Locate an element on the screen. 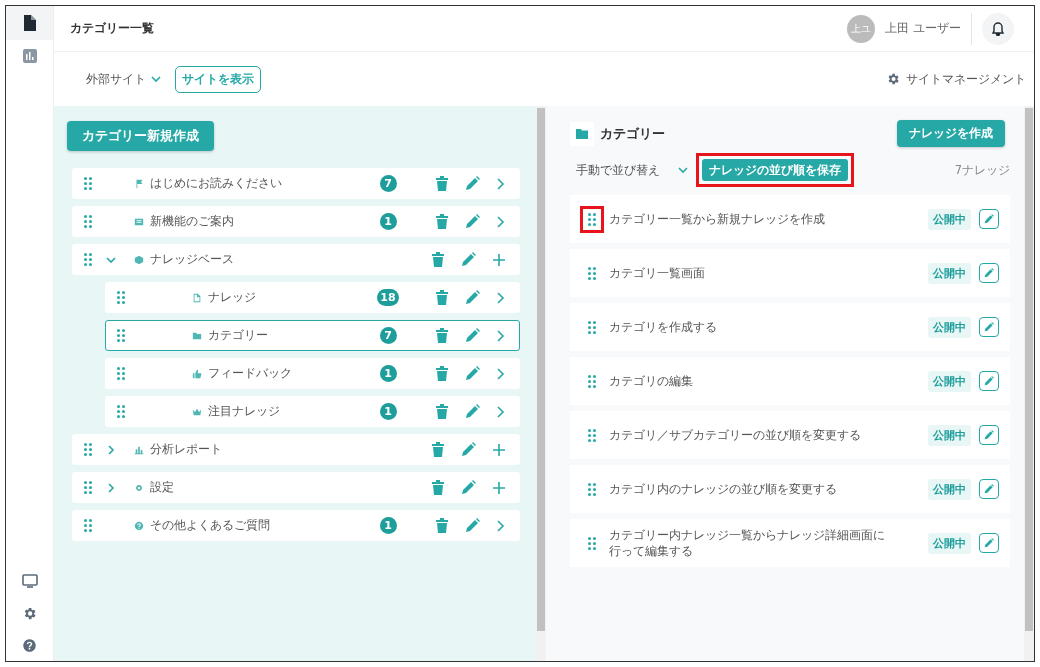 Image resolution: width=1040 pixels, height=667 pixels. article-card: カテゴリ内のナレッジの並び順を変更する 公開中 is located at coordinates (790, 489).